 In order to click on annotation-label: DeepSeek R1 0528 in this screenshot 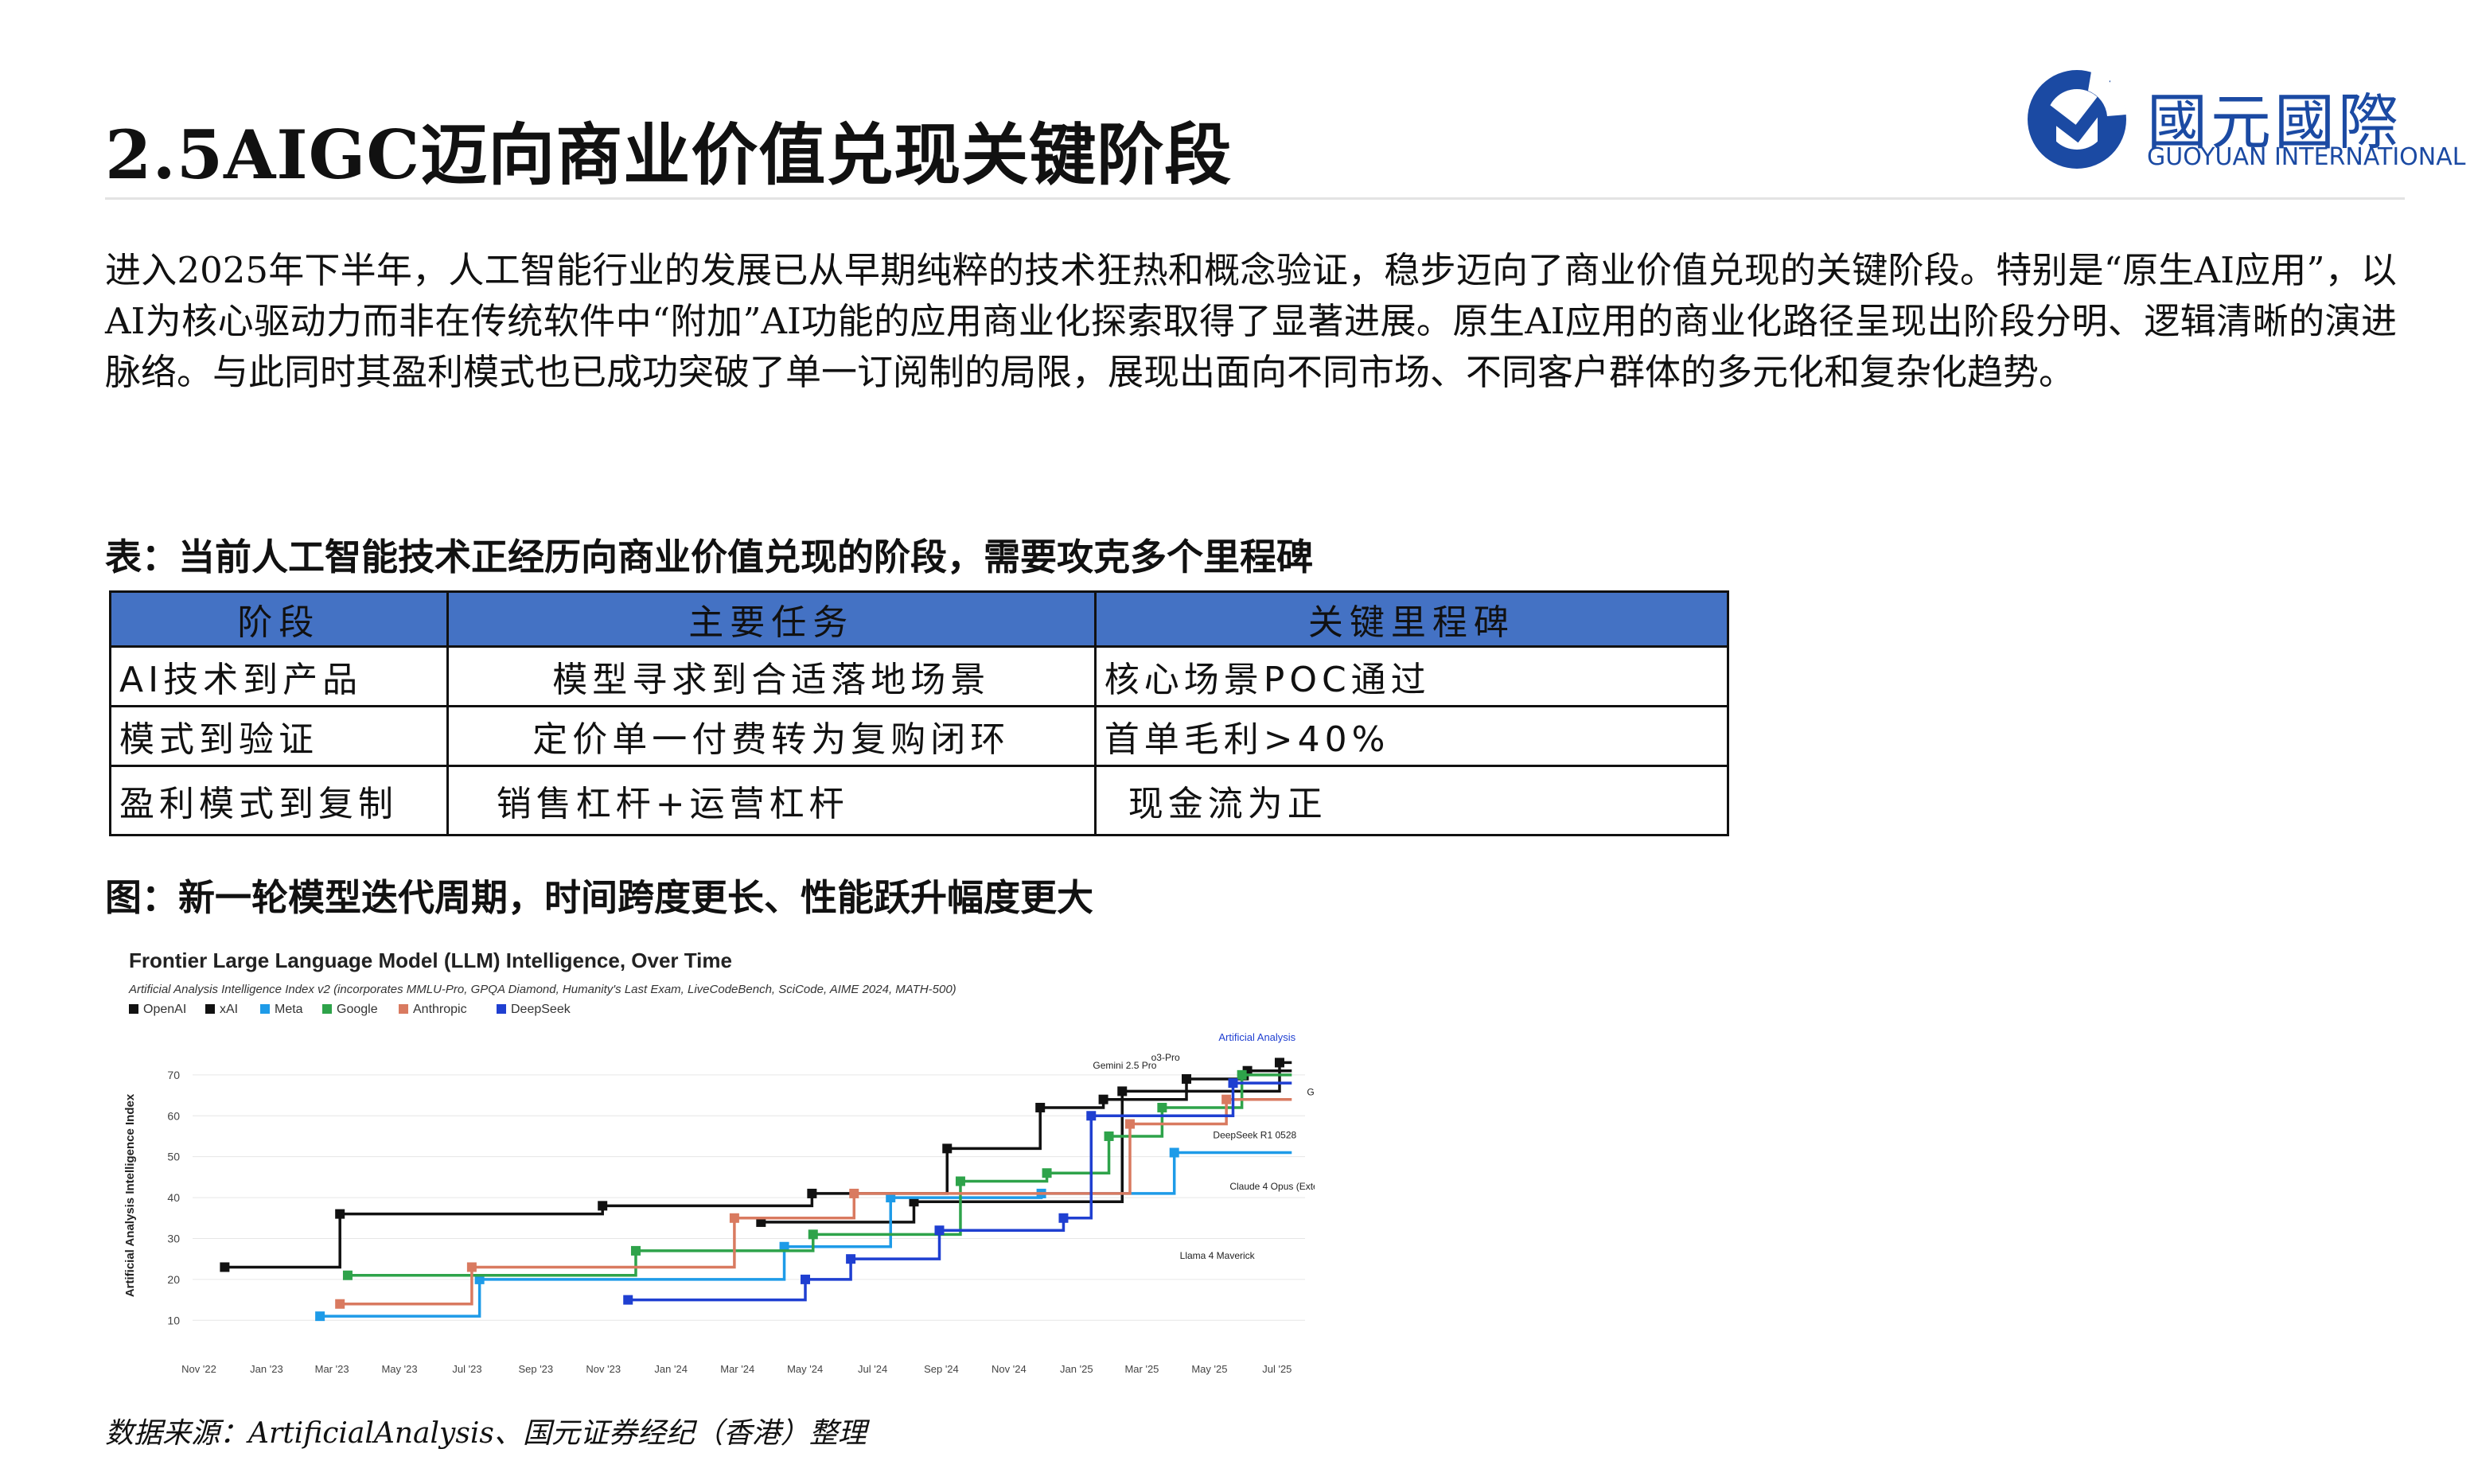, I will do `click(1254, 1135)`.